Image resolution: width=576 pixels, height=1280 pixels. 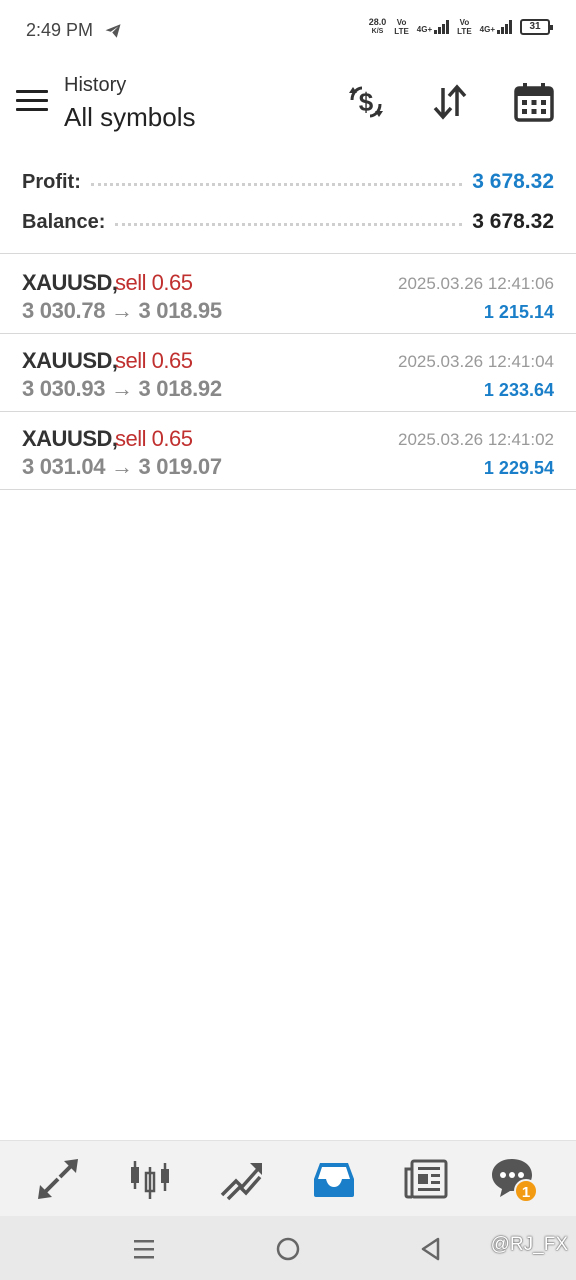 I want to click on balance-row: Balance: 3 678.32, so click(x=288, y=222).